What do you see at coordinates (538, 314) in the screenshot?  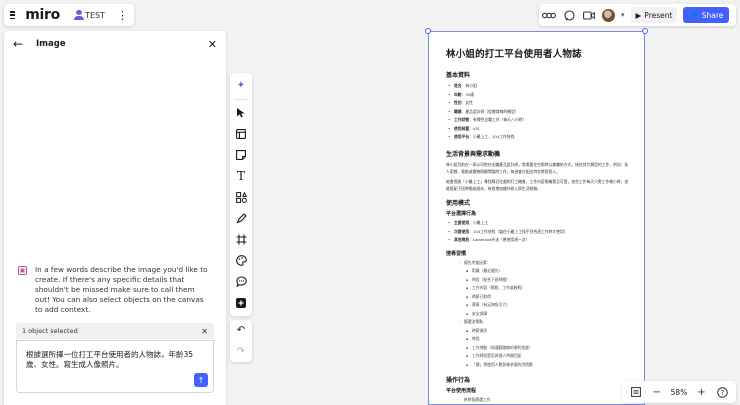 I see `list-item: 安全保障` at bounding box center [538, 314].